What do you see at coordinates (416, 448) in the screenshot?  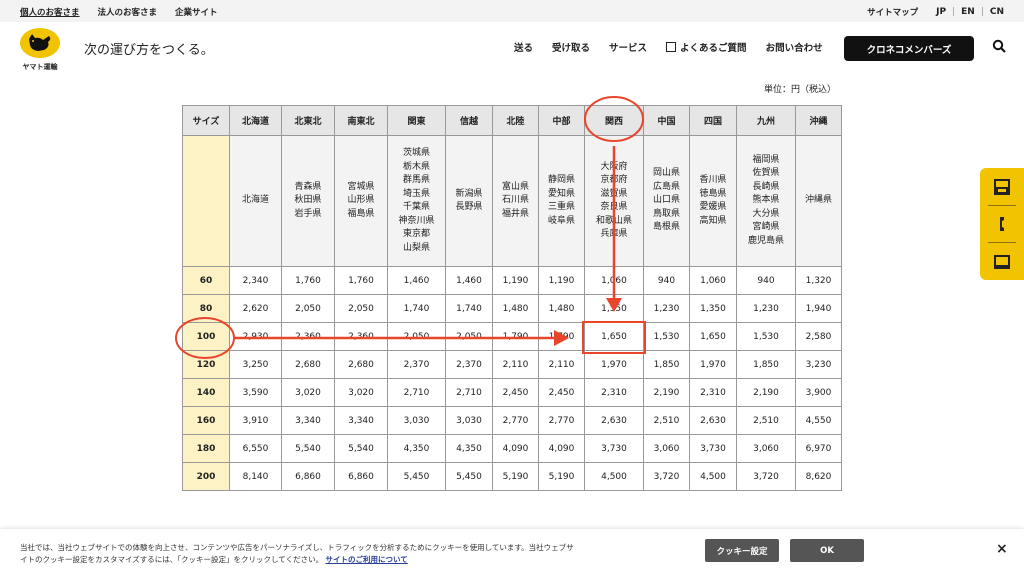 I see `price-cell: 4,350` at bounding box center [416, 448].